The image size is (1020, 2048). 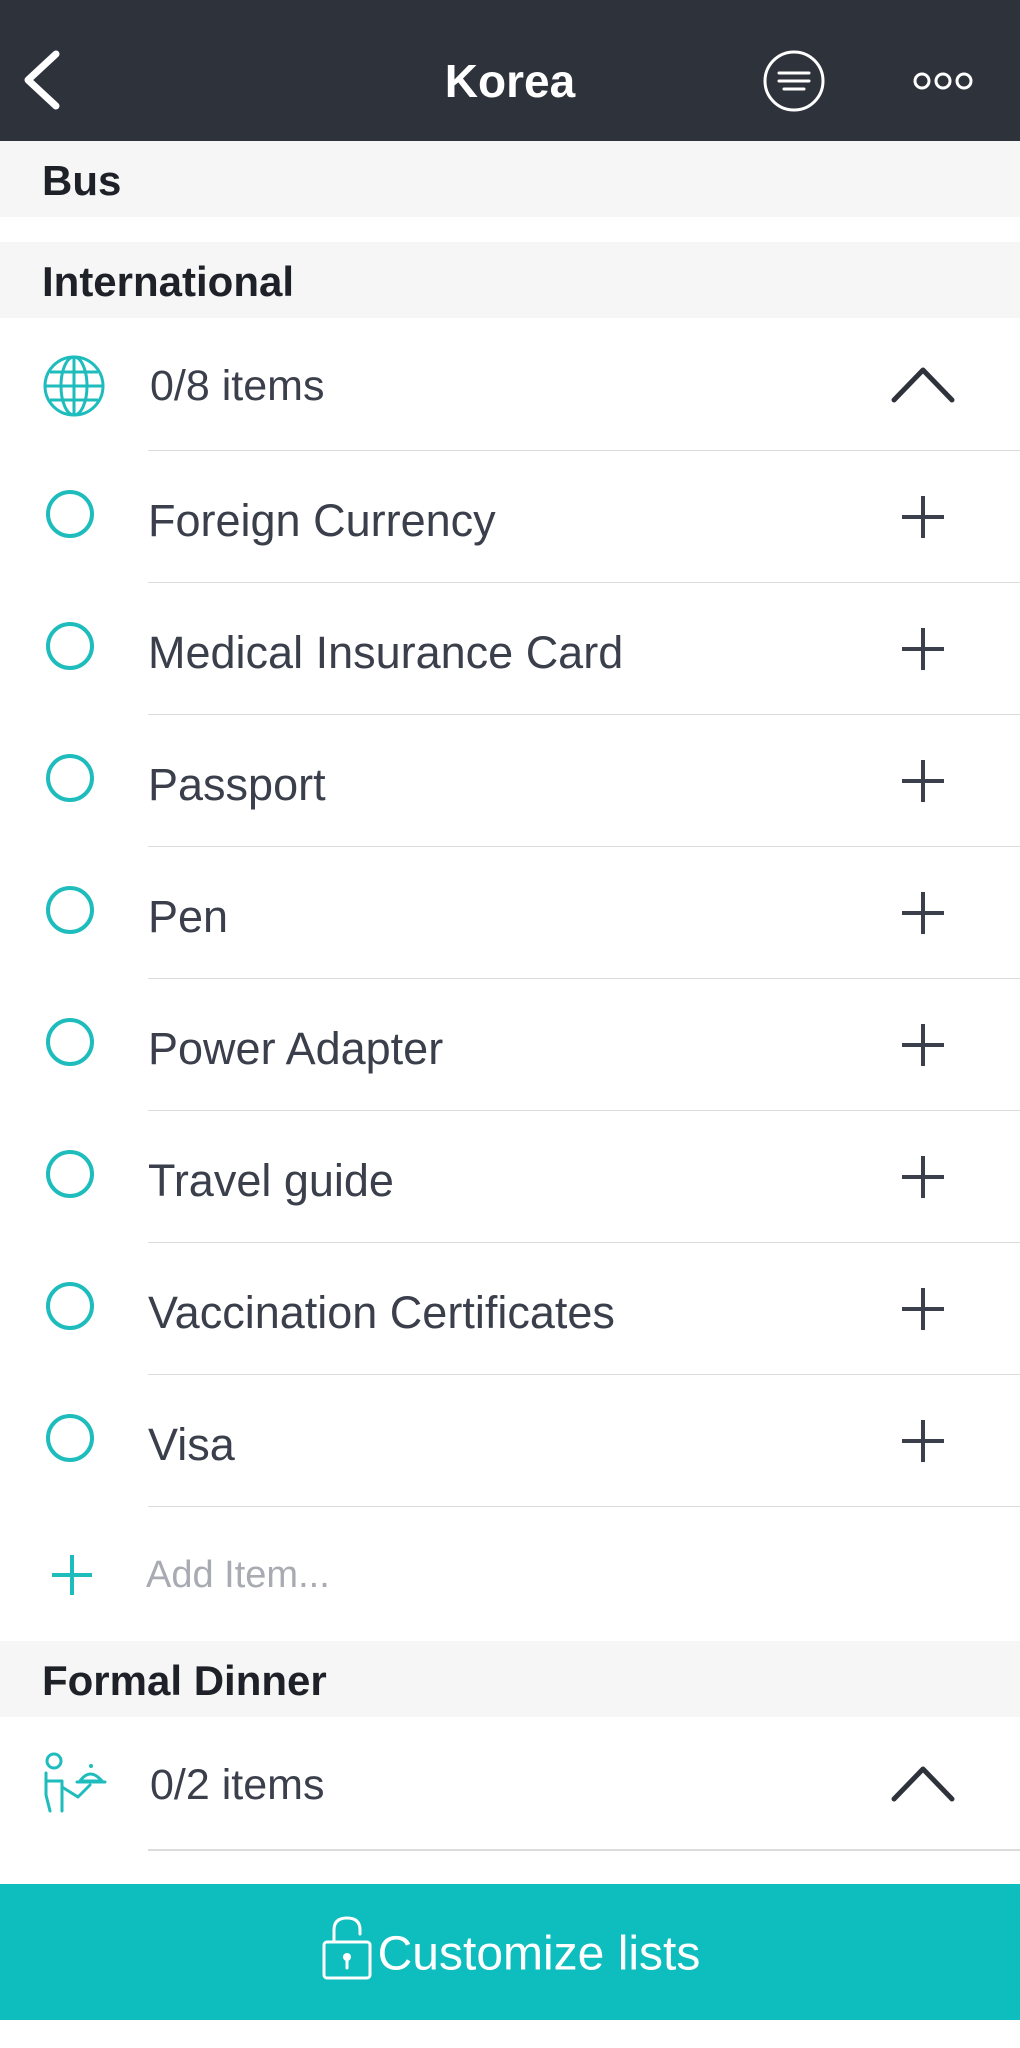 I want to click on unlock-icon, so click(x=347, y=1948).